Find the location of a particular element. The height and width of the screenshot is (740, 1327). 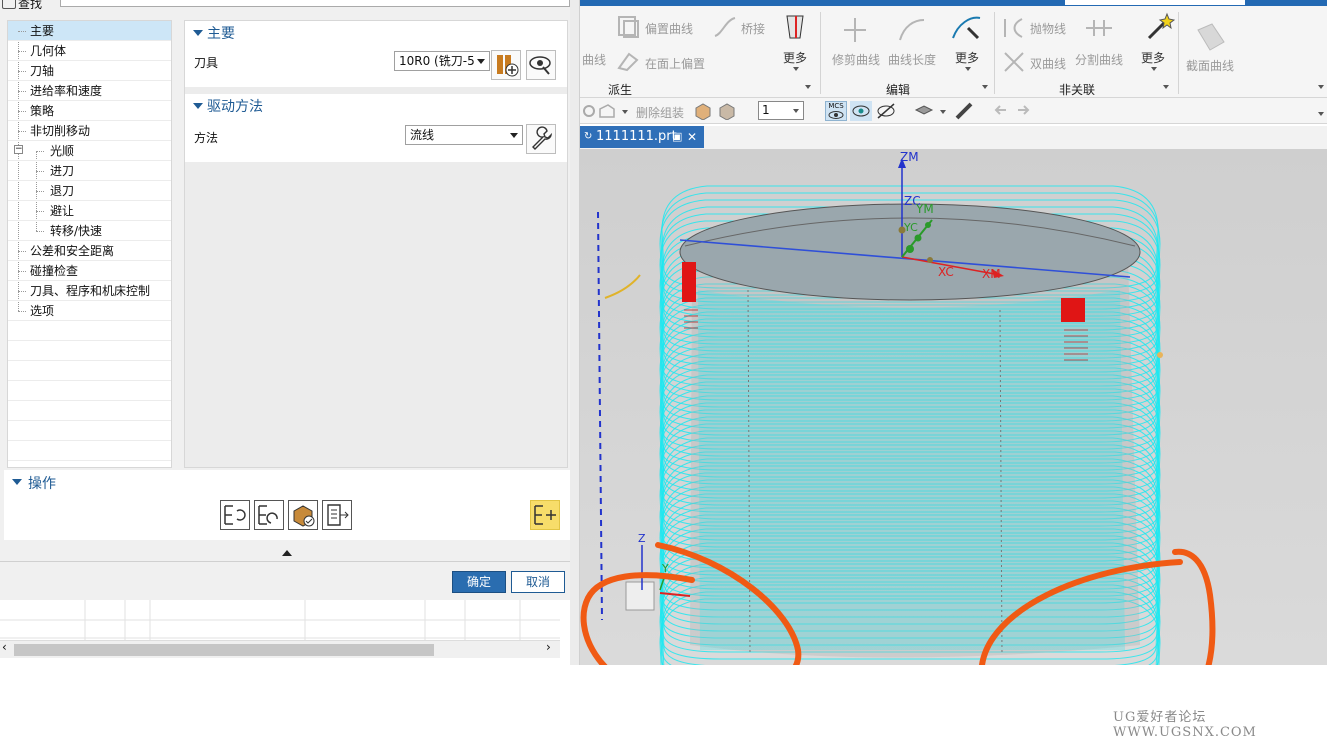

tree-item: 进刀 is located at coordinates (89, 171).